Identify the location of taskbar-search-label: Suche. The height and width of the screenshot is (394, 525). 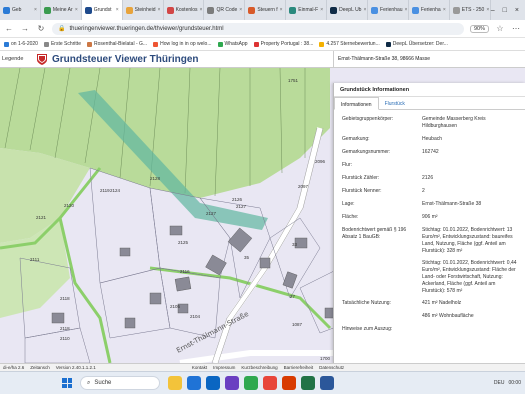
(103, 383).